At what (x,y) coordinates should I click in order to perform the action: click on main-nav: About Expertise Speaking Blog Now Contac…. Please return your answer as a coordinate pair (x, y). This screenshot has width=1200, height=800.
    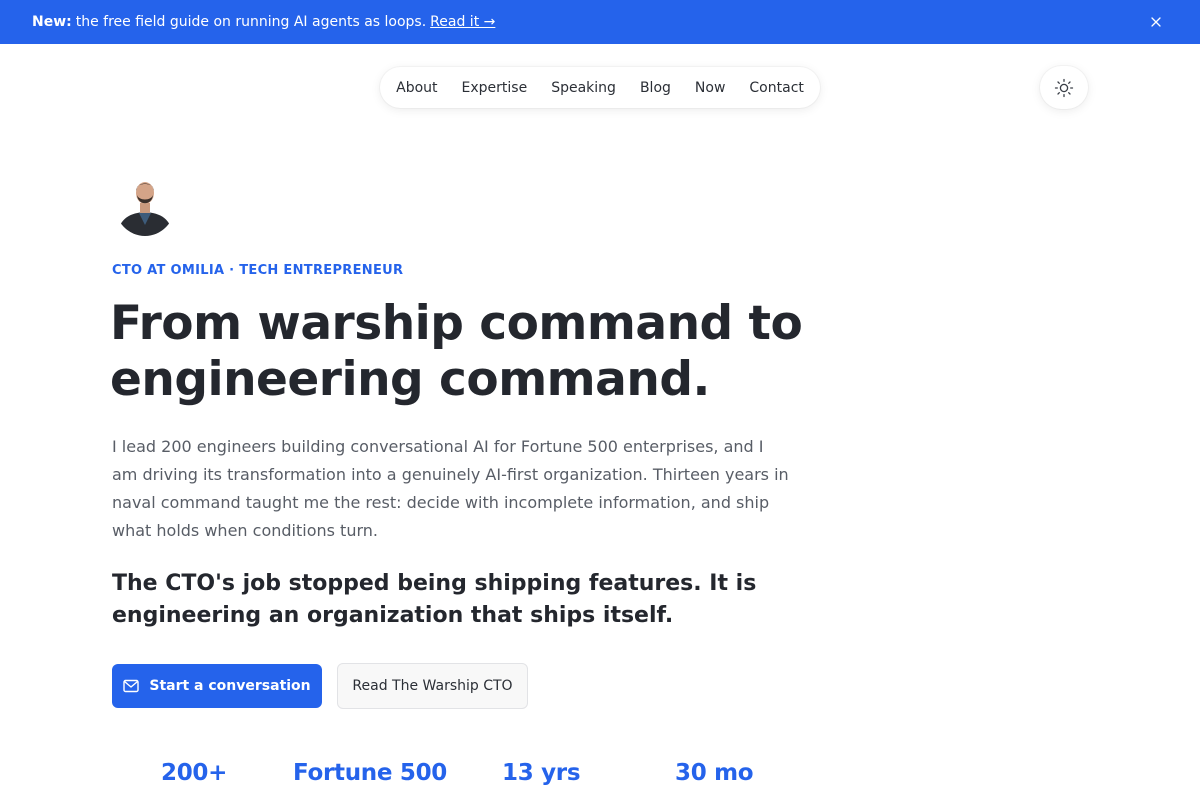
    Looking at the image, I should click on (600, 87).